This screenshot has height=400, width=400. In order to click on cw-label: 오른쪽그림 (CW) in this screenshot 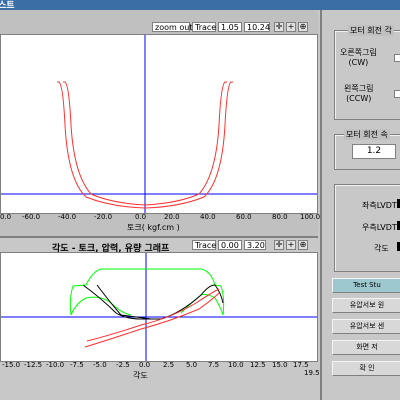, I will do `click(358, 57)`.